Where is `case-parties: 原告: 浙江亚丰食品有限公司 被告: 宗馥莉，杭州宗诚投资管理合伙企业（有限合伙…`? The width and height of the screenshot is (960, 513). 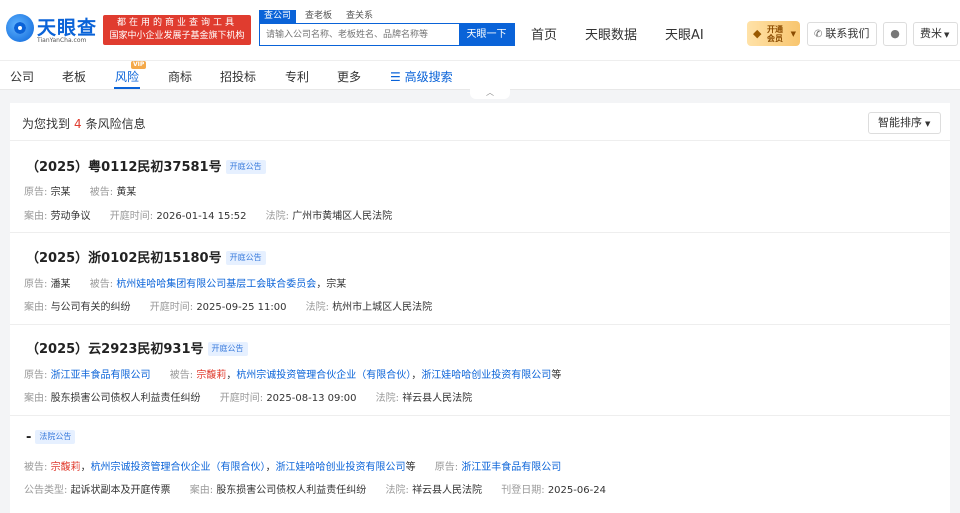 case-parties: 原告: 浙江亚丰食品有限公司 被告: 宗馥莉，杭州宗诚投资管理合伙企业（有限合伙… is located at coordinates (292, 373).